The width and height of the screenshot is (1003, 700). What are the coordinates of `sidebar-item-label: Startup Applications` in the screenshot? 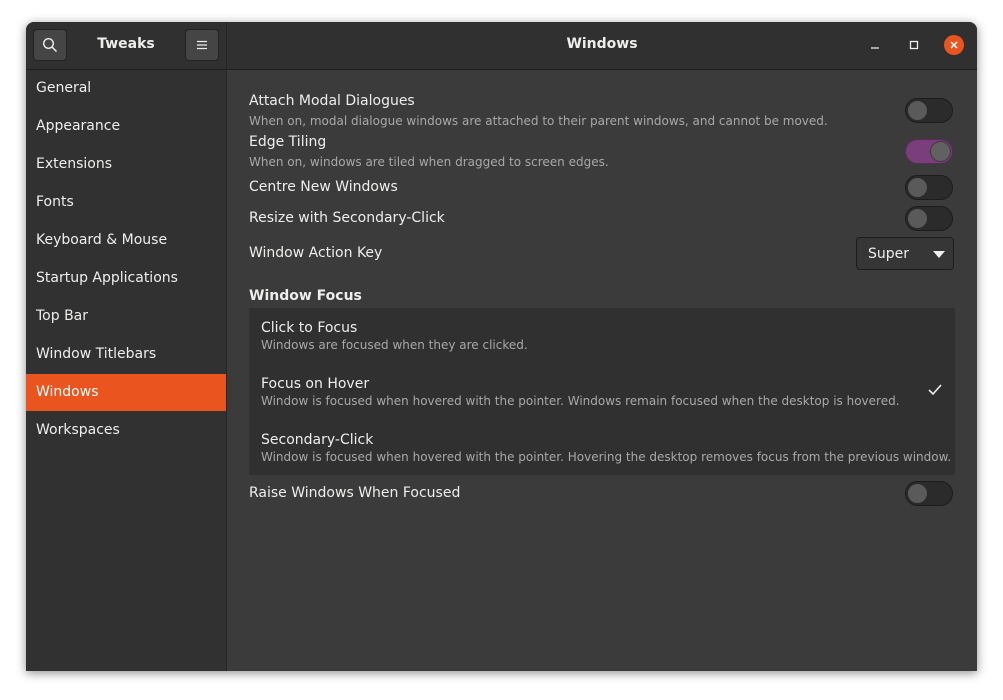 It's located at (107, 278).